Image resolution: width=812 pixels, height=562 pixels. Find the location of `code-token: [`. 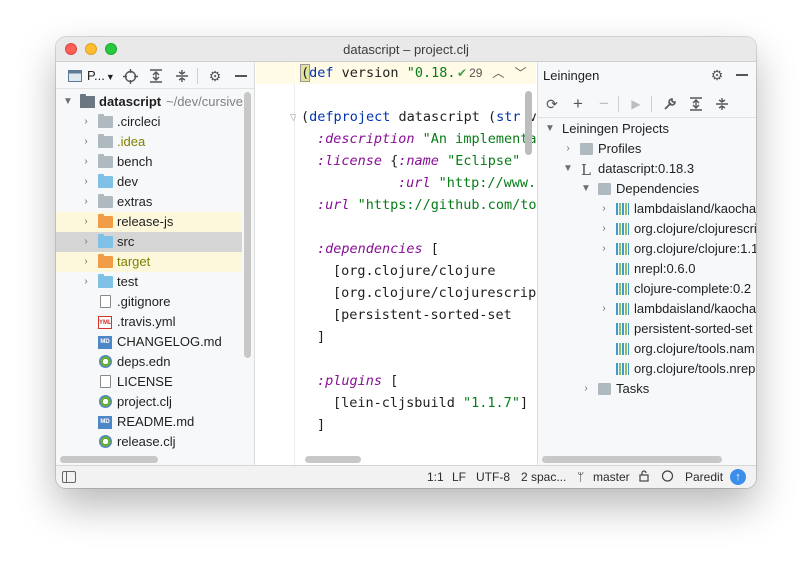

code-token: [ is located at coordinates (390, 381).